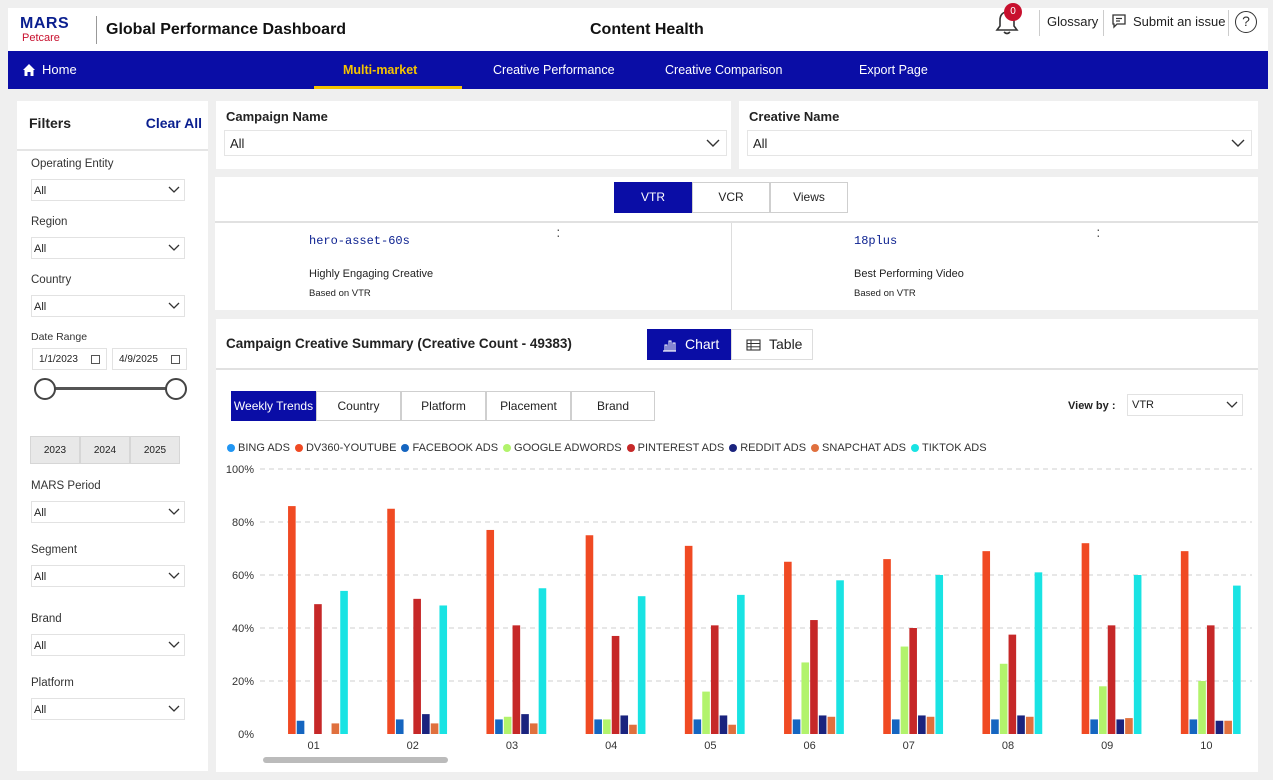  I want to click on brand-select: All, so click(108, 645).